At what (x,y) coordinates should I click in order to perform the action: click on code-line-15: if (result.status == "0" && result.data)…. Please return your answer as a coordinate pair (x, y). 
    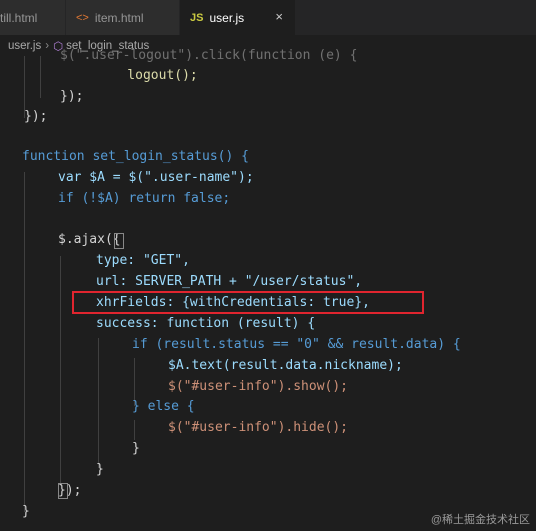
    Looking at the image, I should click on (296, 345).